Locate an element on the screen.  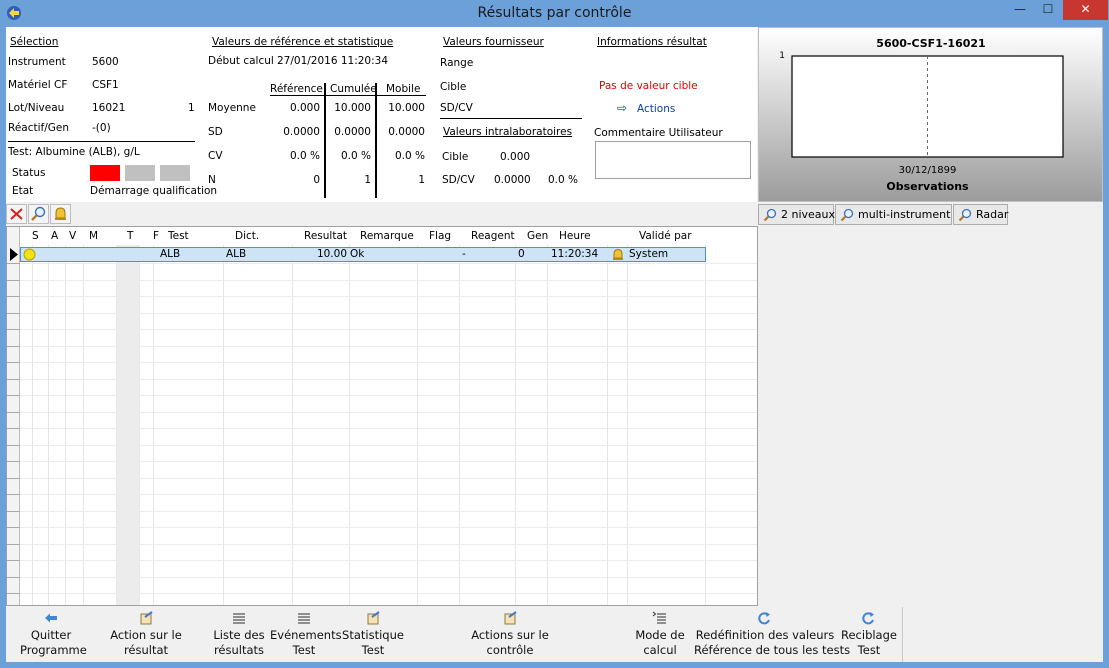
result-action-label-1: Action sur le is located at coordinates (146, 635).